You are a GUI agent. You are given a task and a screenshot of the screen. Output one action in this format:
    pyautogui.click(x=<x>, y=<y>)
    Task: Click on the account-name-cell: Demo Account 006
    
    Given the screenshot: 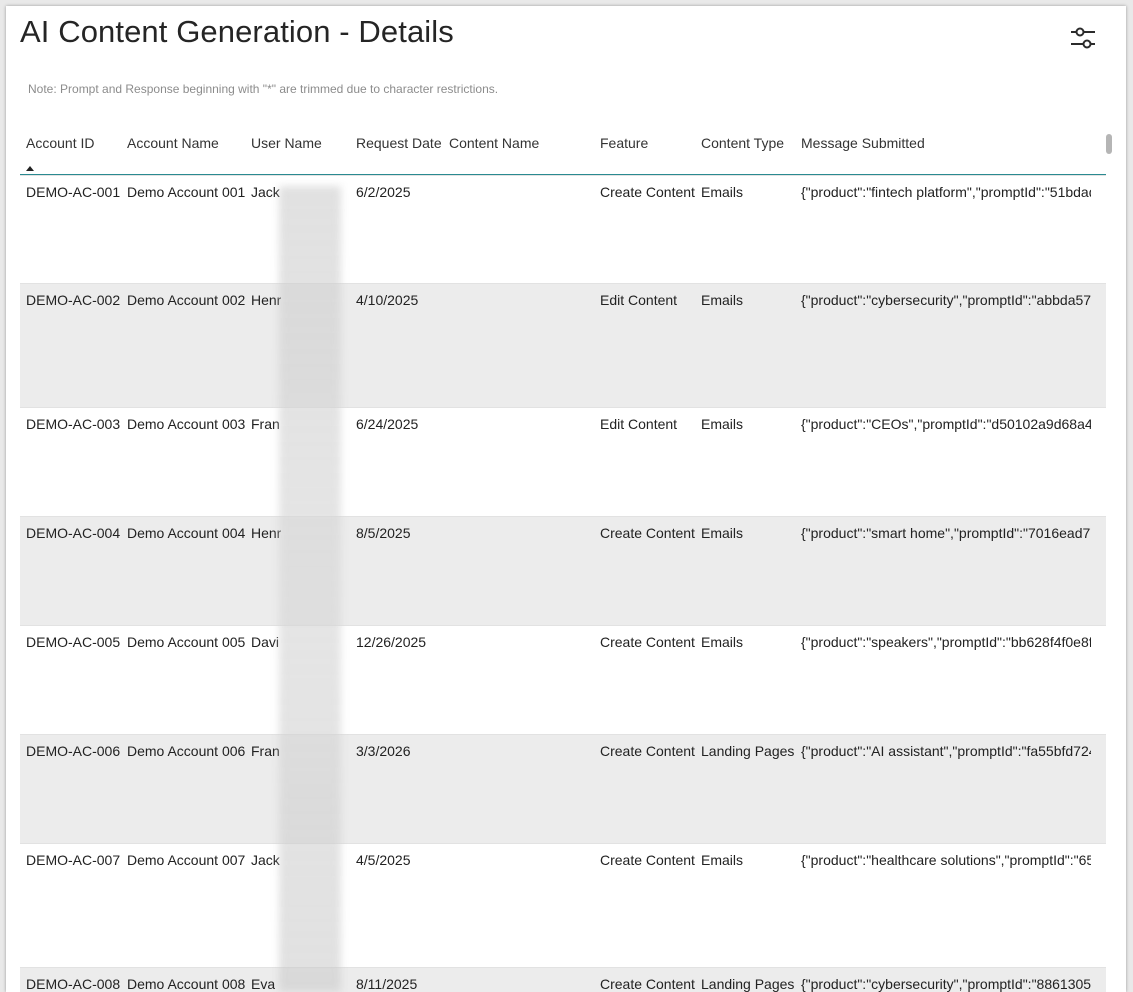 What is the action you would take?
    pyautogui.click(x=186, y=751)
    